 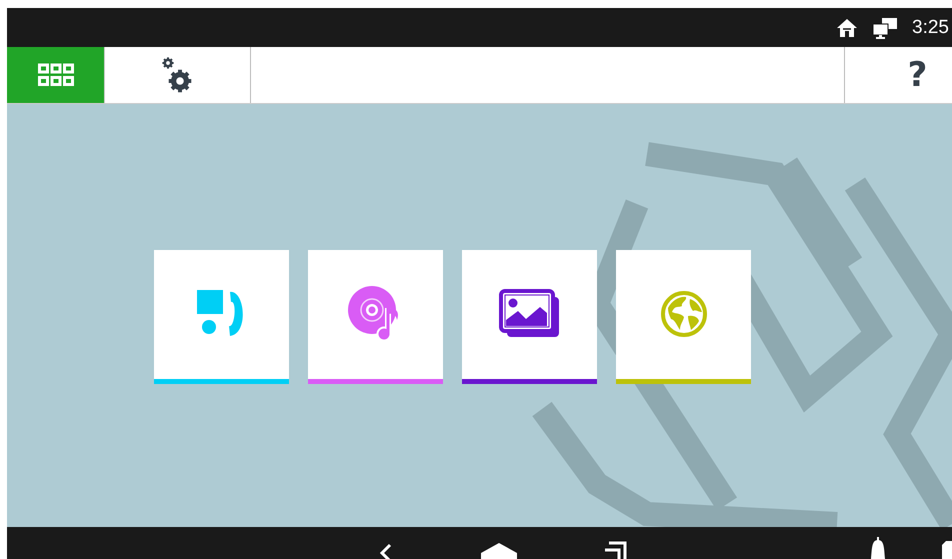 What do you see at coordinates (885, 27) in the screenshot?
I see `network-computers-icon` at bounding box center [885, 27].